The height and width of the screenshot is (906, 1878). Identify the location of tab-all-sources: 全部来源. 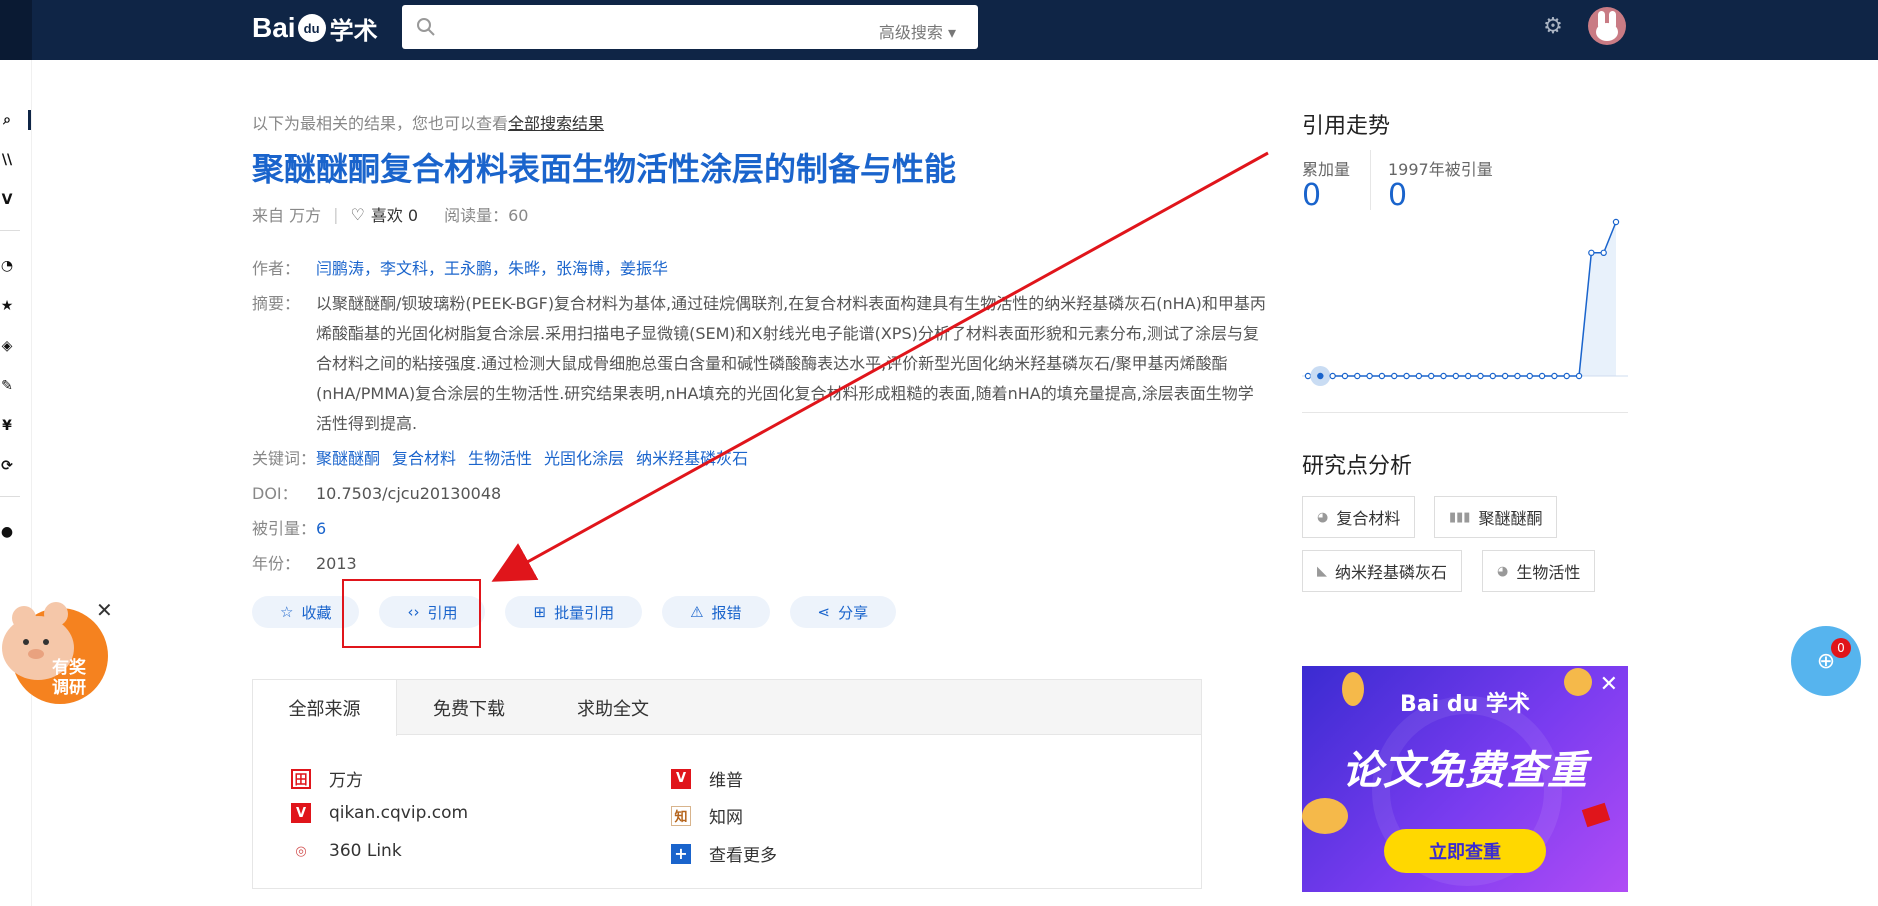
(325, 708).